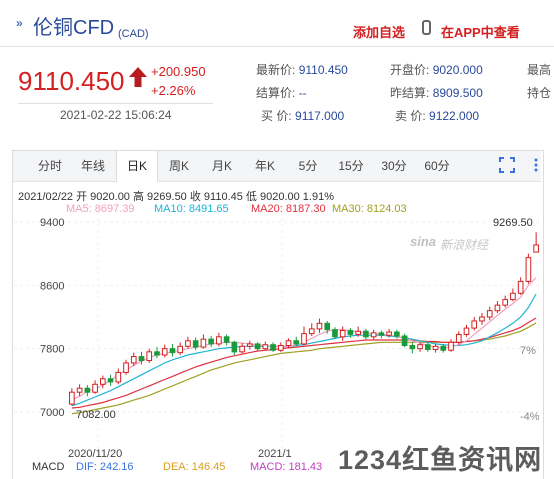 The height and width of the screenshot is (479, 554). What do you see at coordinates (52, 223) in the screenshot?
I see `y-tick-label: 9400` at bounding box center [52, 223].